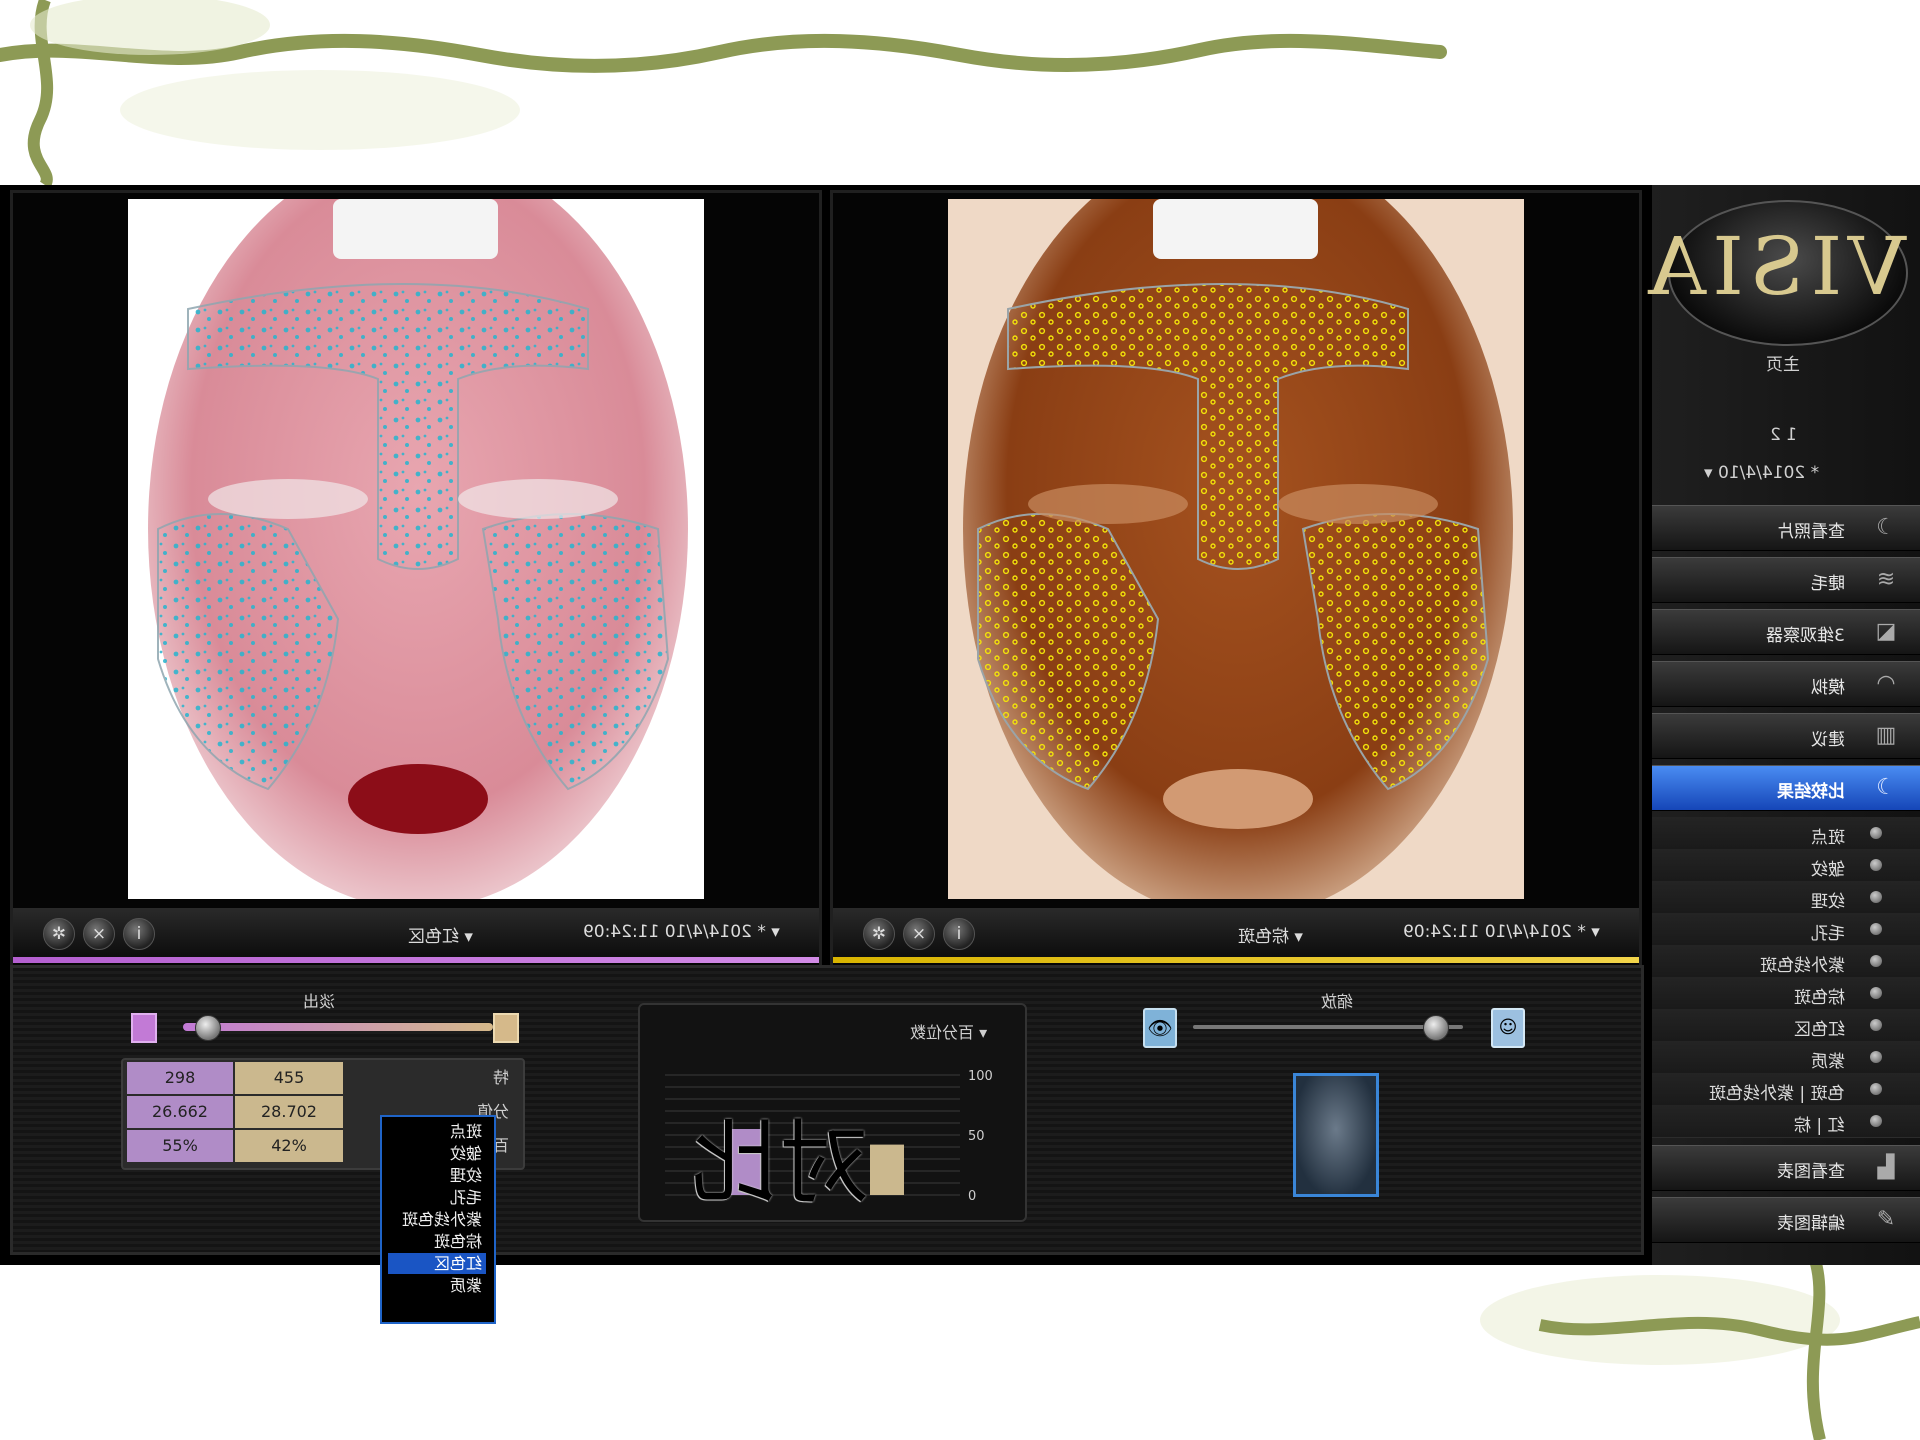  I want to click on 3d-viewer-icon: ◪, so click(1886, 631).